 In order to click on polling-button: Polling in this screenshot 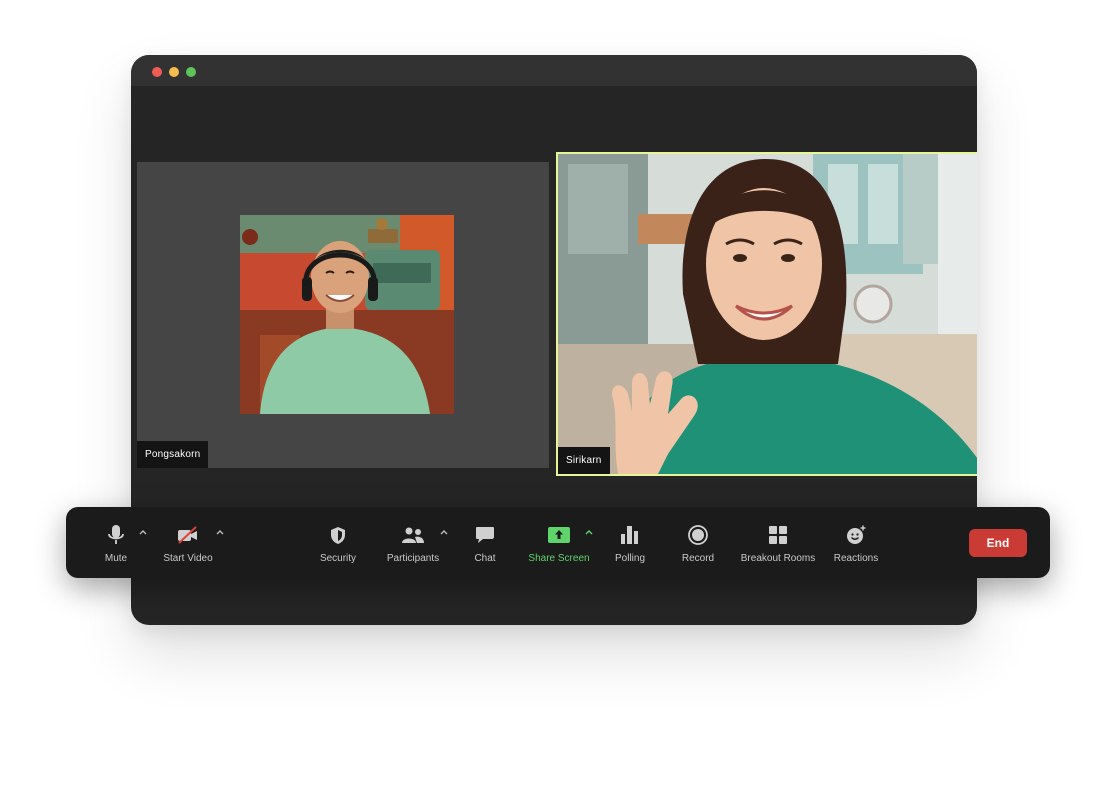, I will do `click(630, 542)`.